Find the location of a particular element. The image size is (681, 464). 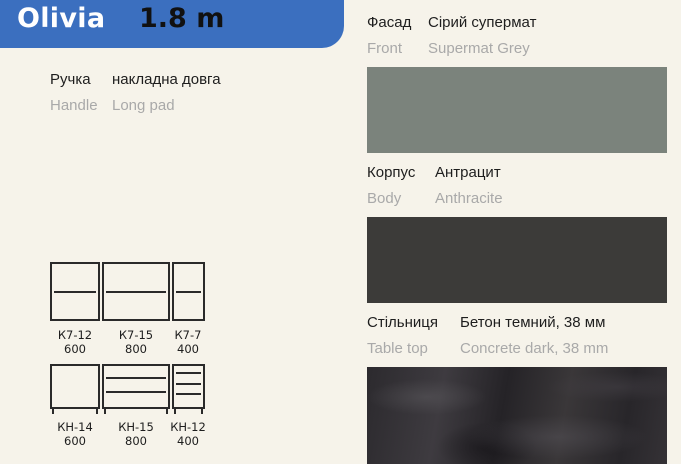

cabinet-code: КН-12 is located at coordinates (188, 427).